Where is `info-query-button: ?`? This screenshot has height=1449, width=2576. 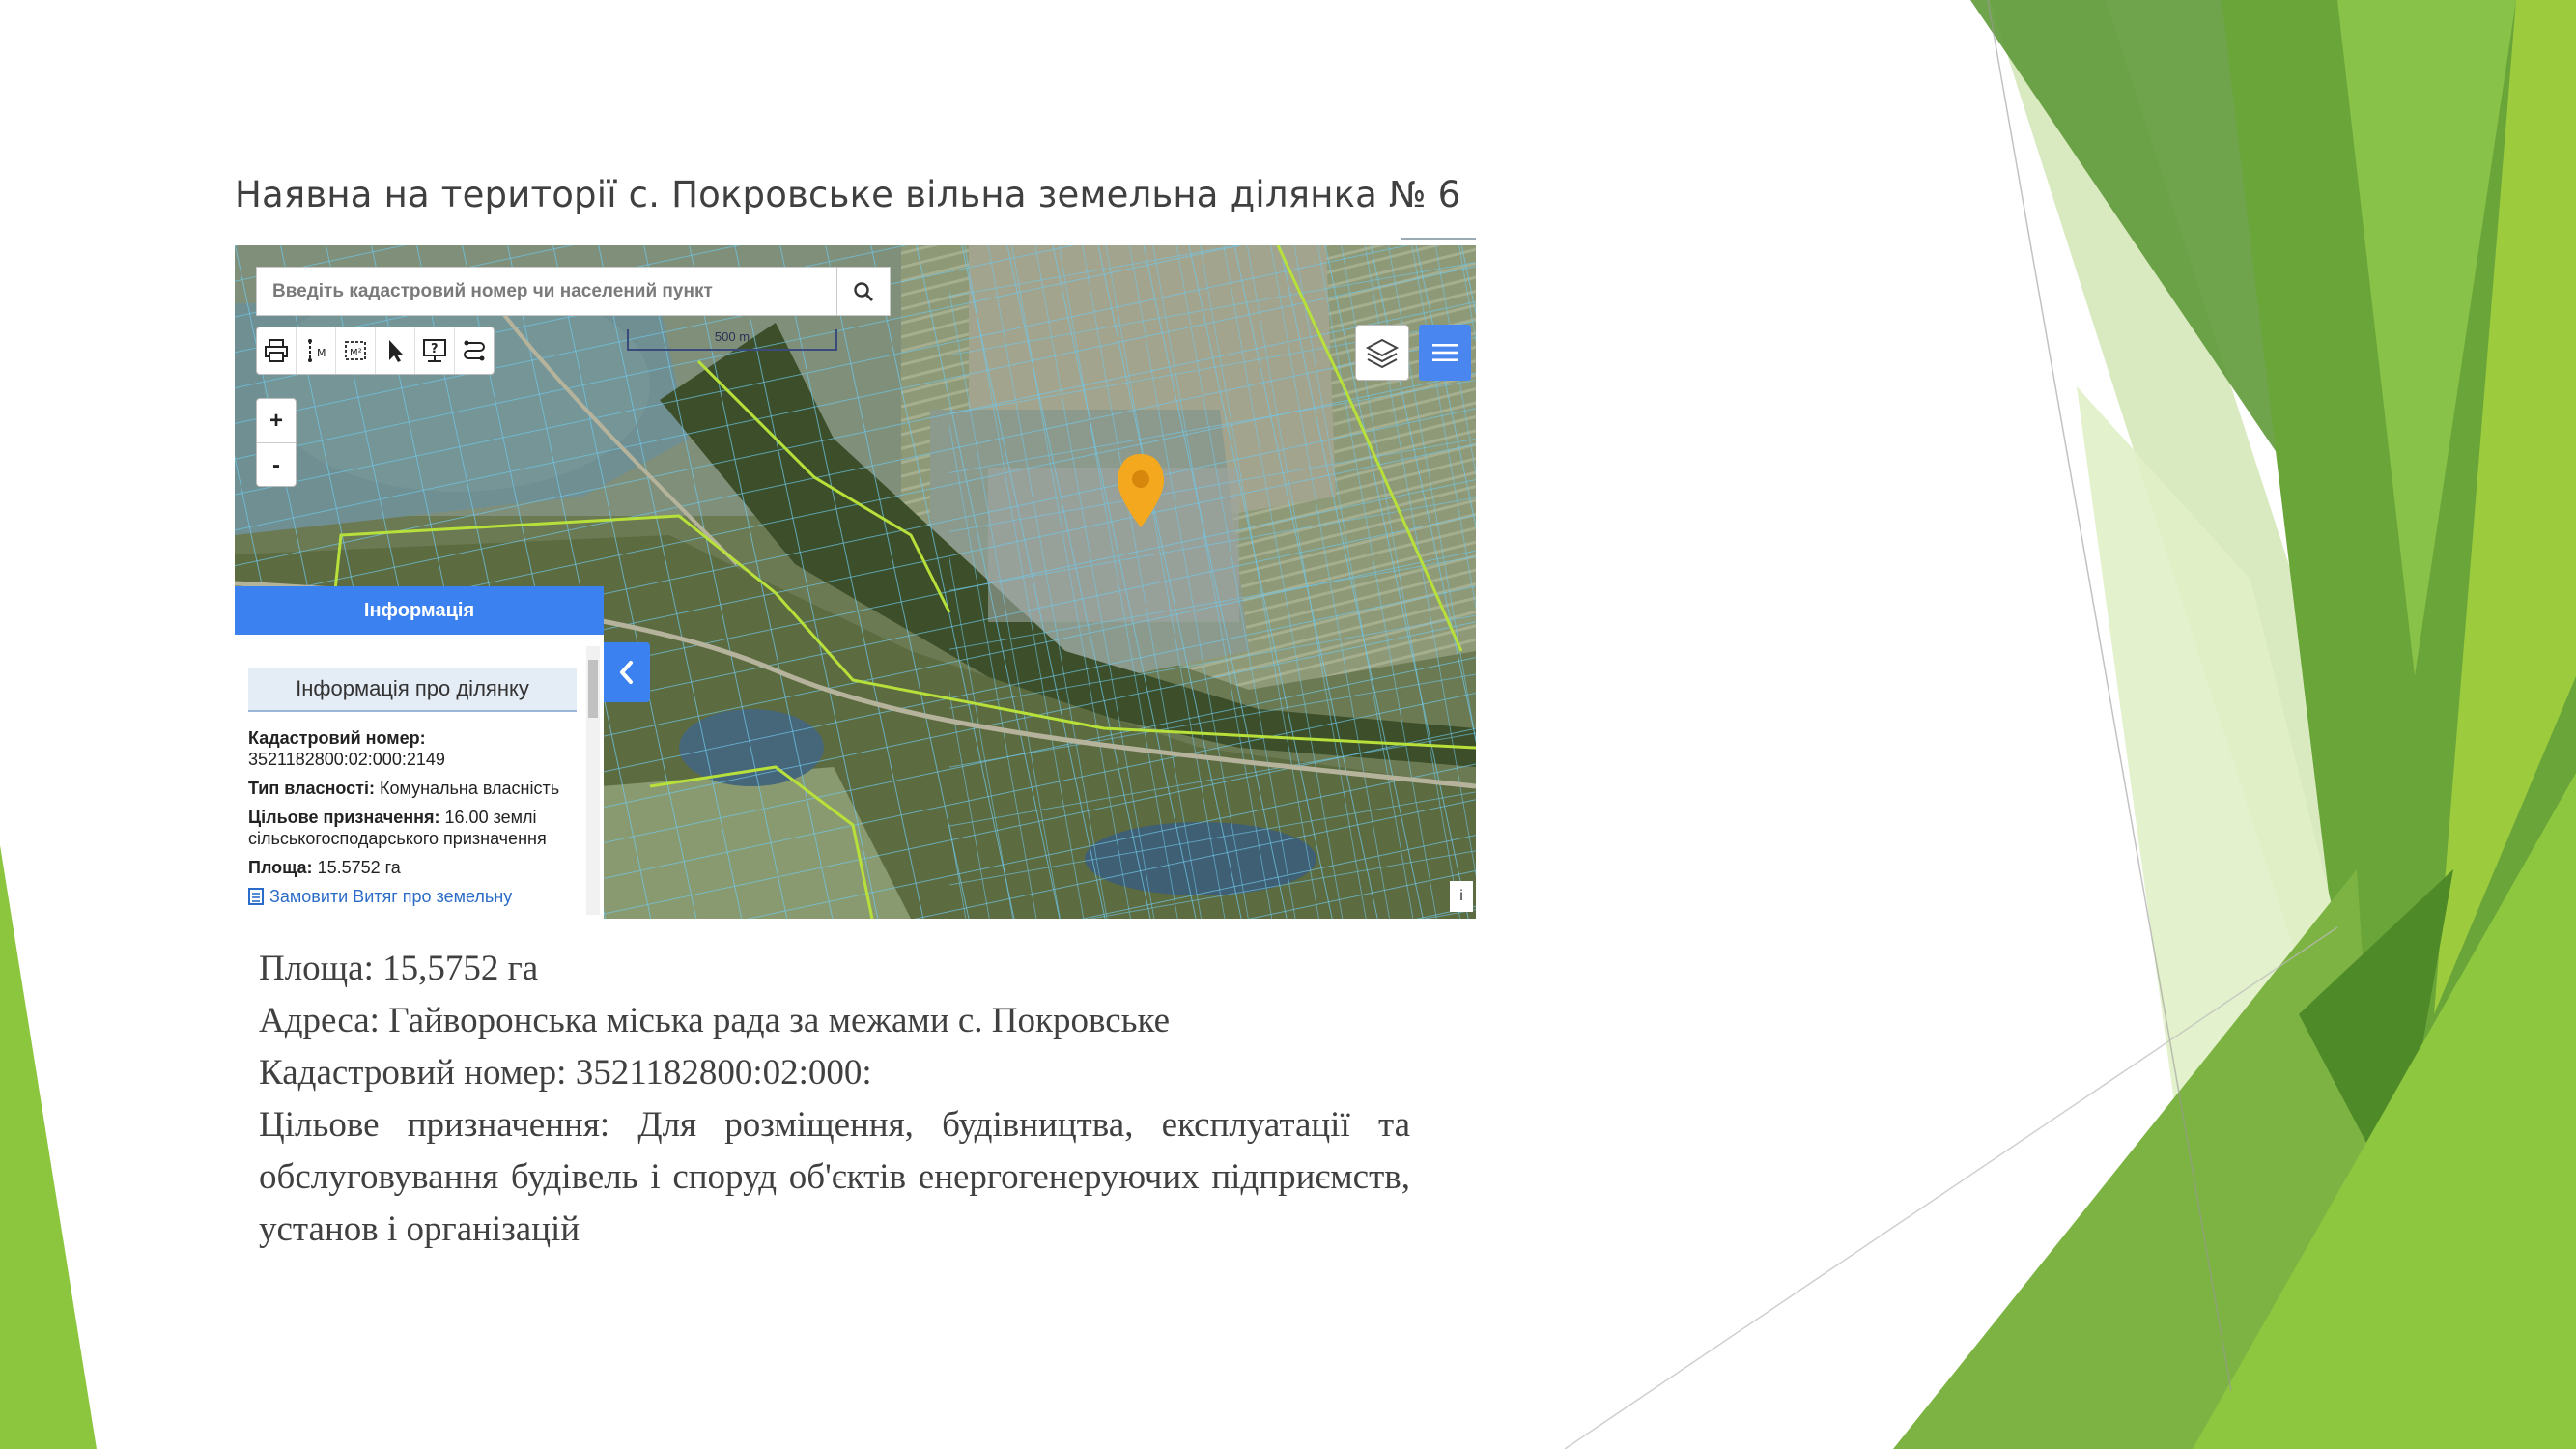 info-query-button: ? is located at coordinates (435, 350).